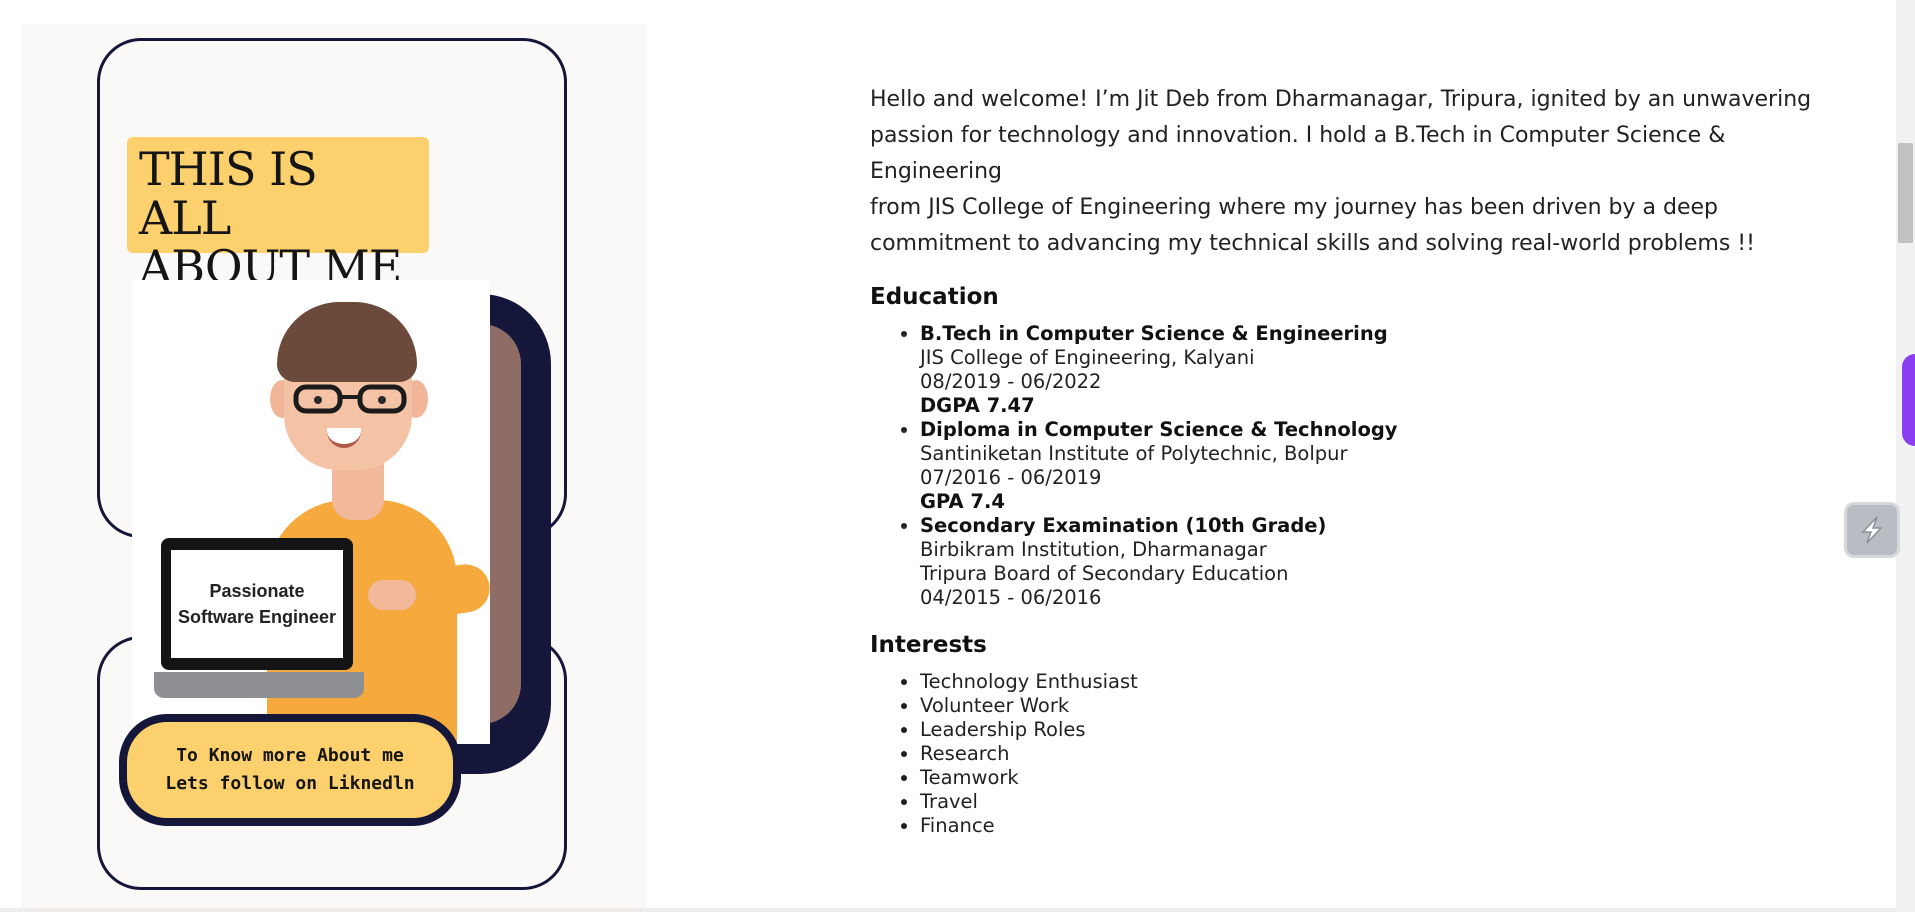  Describe the element at coordinates (948, 910) in the screenshot. I see `page-bottom-edge` at that location.